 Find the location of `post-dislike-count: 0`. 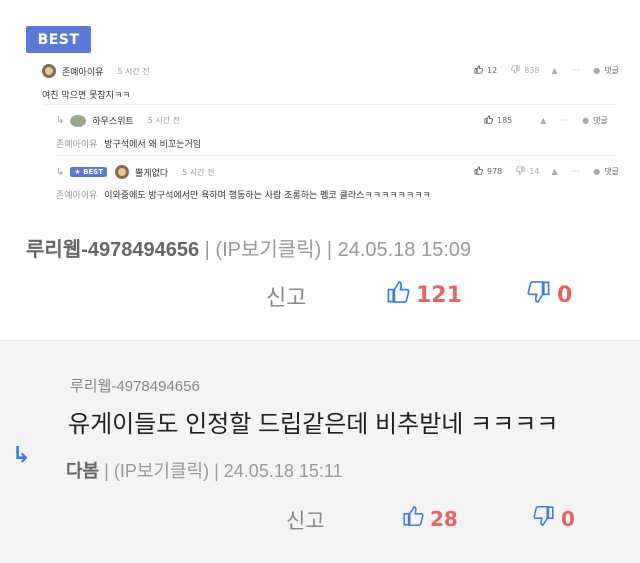

post-dislike-count: 0 is located at coordinates (565, 295).